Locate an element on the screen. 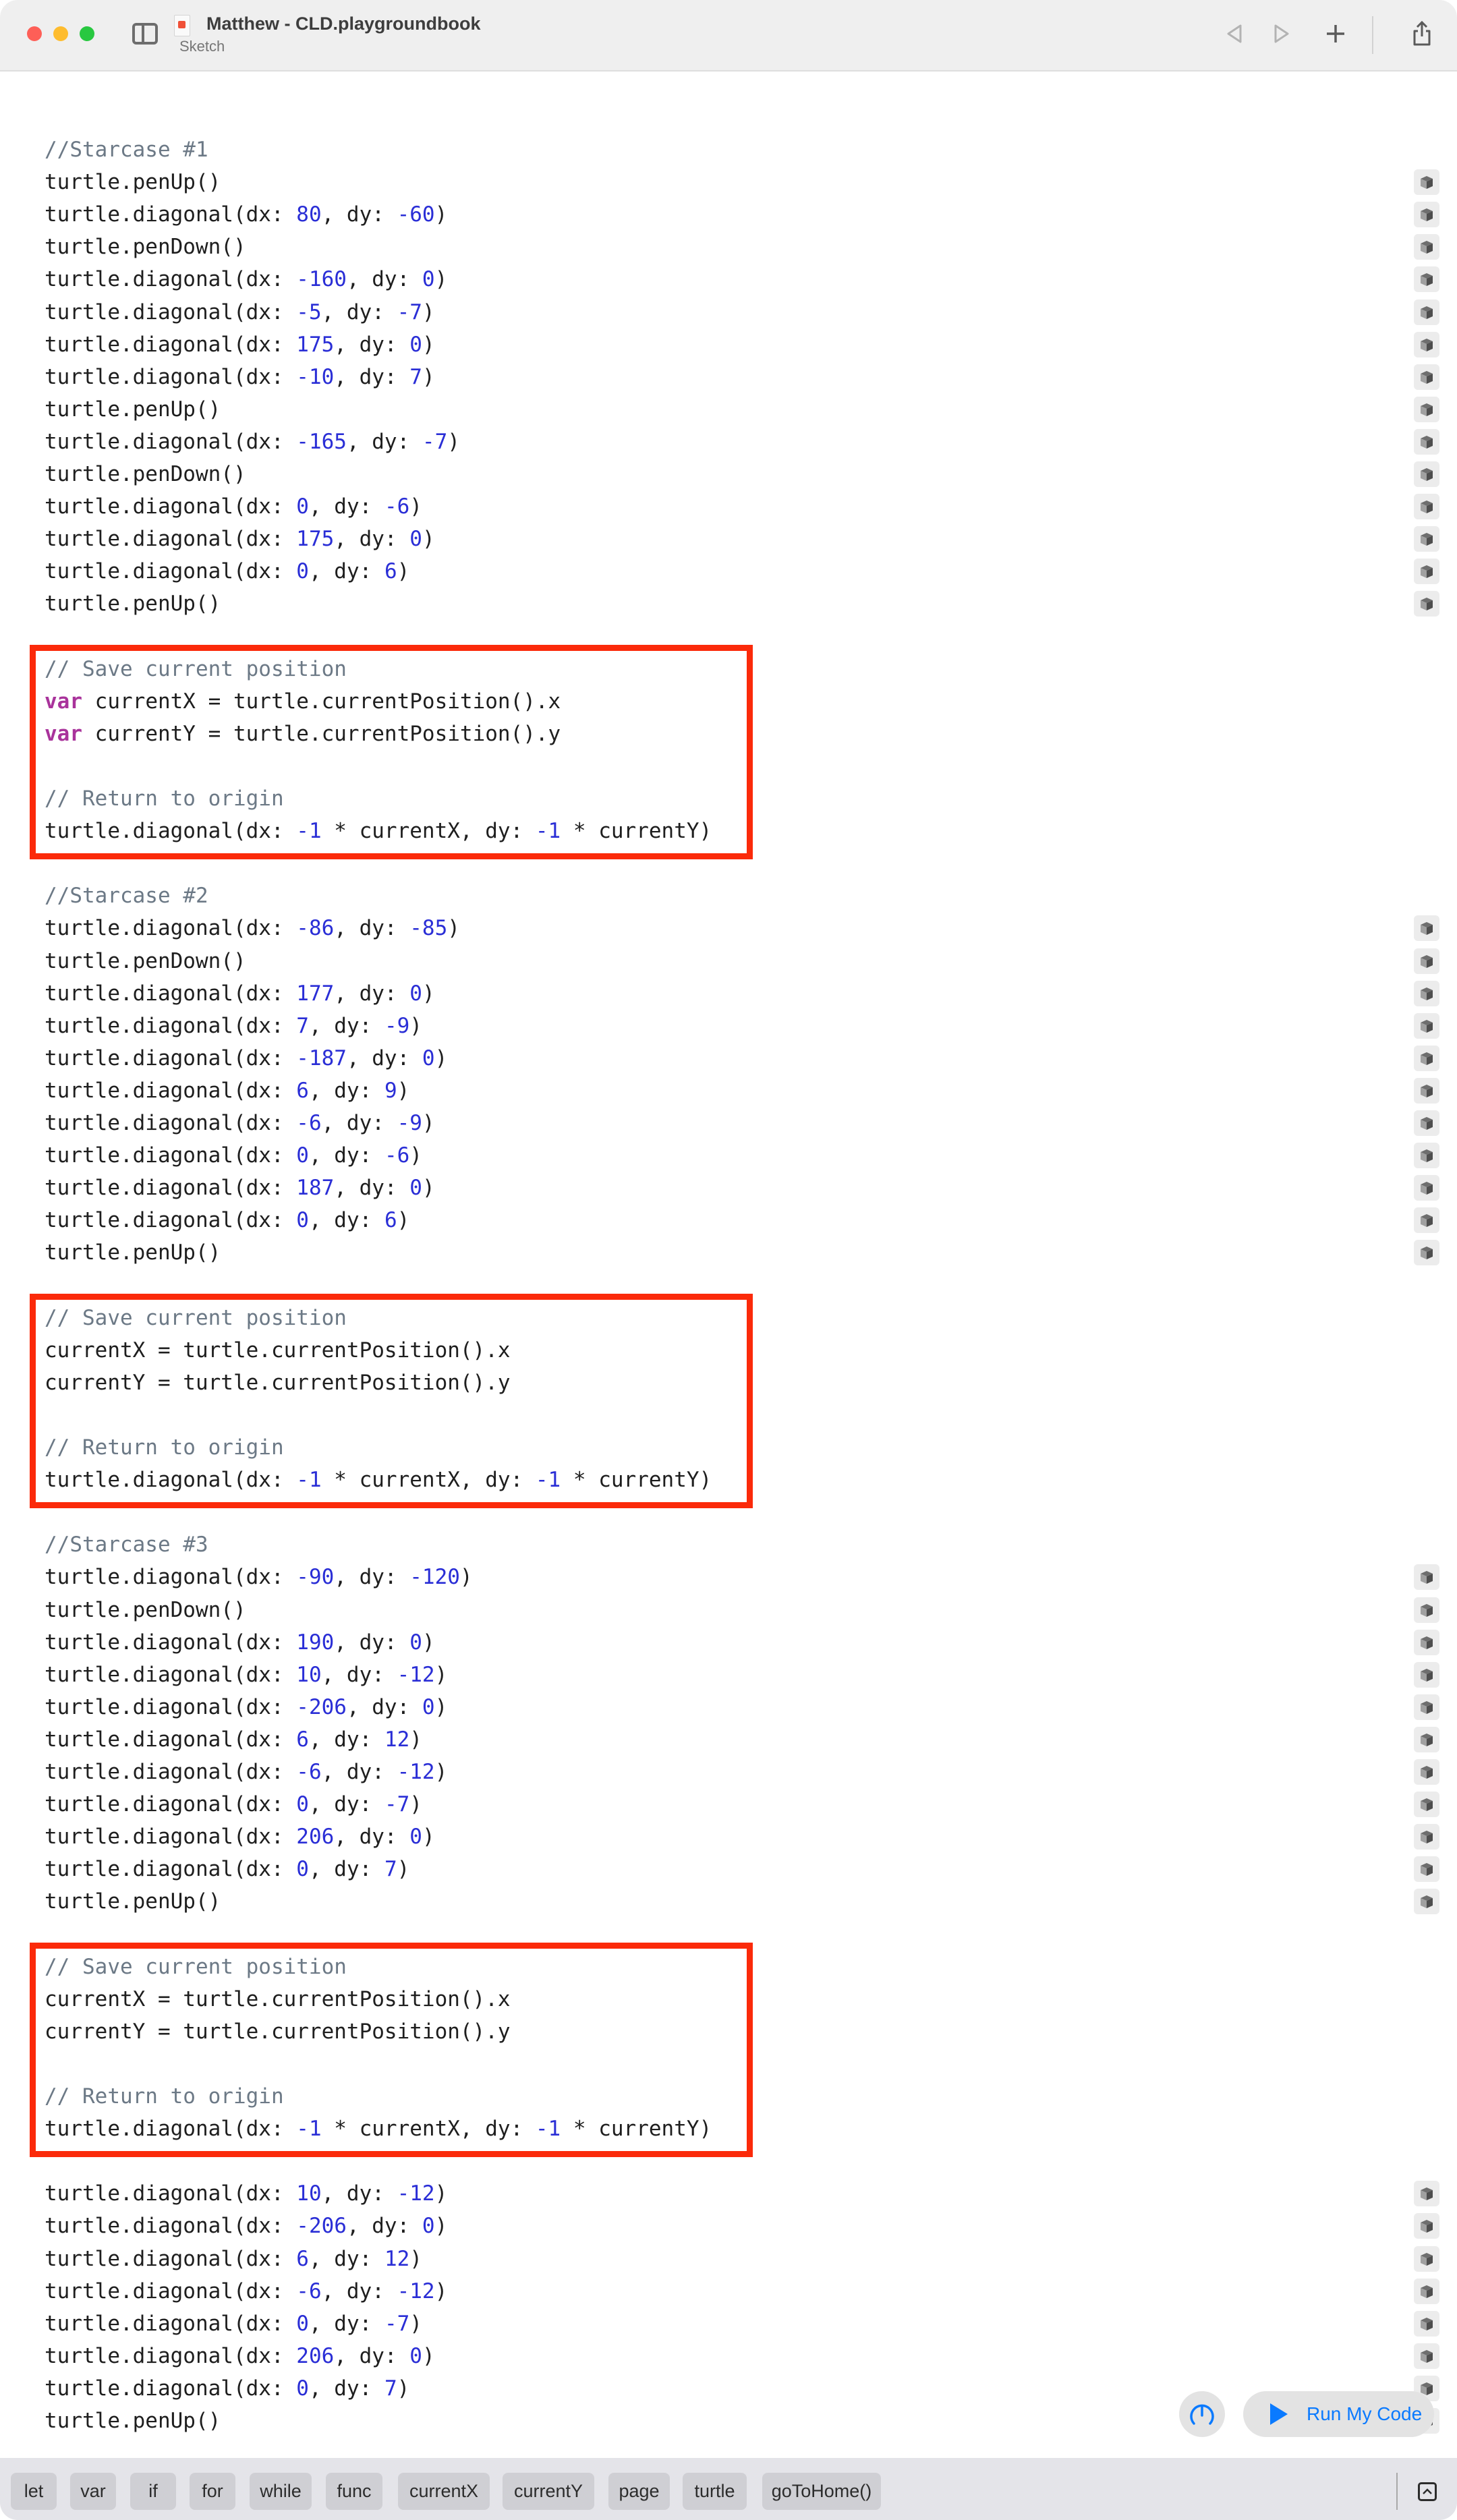 Image resolution: width=1457 pixels, height=2520 pixels. minimize-window-button is located at coordinates (61, 33).